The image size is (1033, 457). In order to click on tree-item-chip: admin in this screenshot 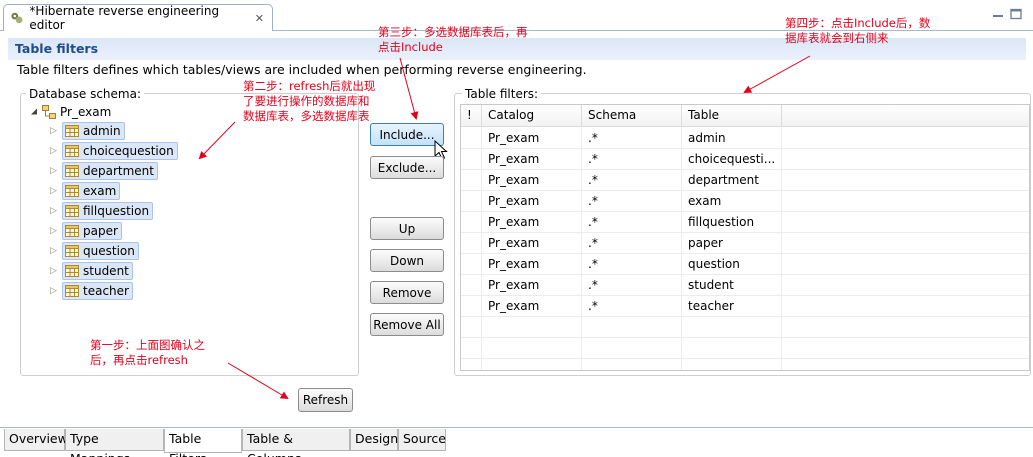, I will do `click(93, 131)`.